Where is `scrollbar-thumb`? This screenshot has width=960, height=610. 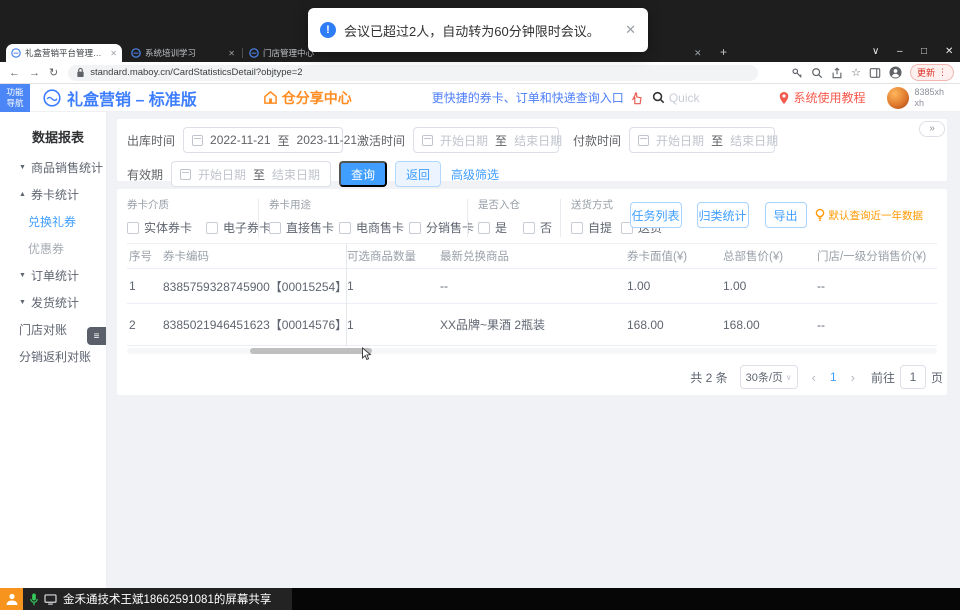 scrollbar-thumb is located at coordinates (311, 351).